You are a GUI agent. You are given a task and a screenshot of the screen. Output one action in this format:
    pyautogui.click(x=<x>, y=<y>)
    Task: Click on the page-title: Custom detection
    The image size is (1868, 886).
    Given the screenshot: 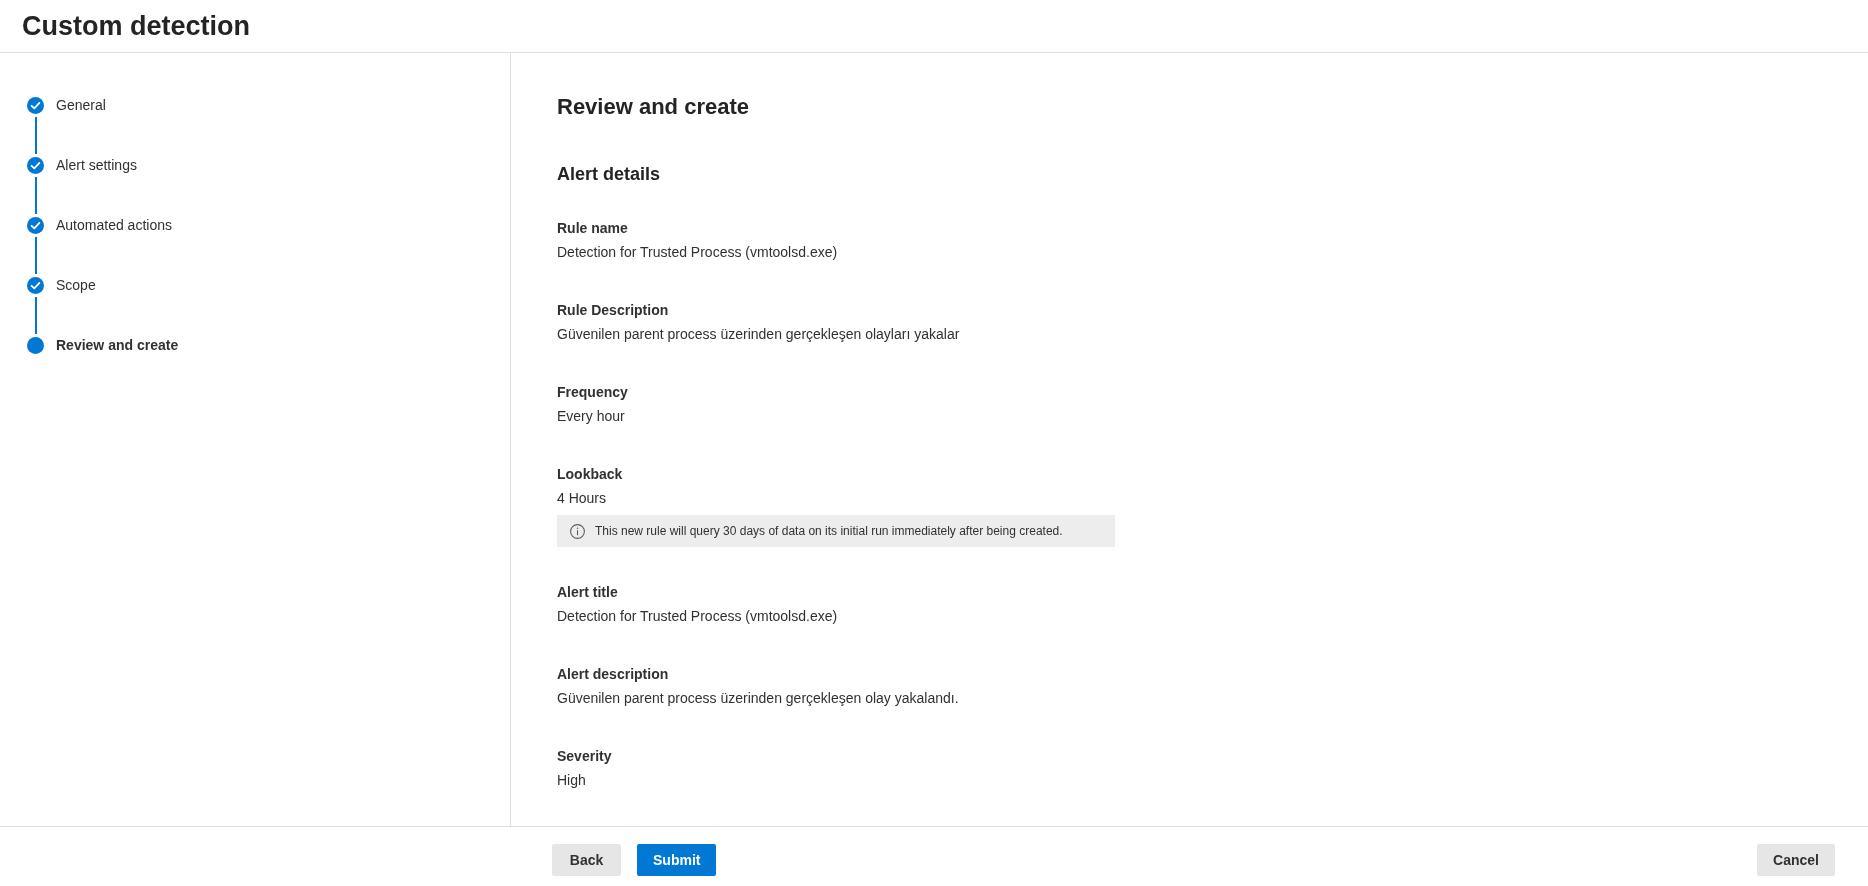 What is the action you would take?
    pyautogui.click(x=136, y=26)
    